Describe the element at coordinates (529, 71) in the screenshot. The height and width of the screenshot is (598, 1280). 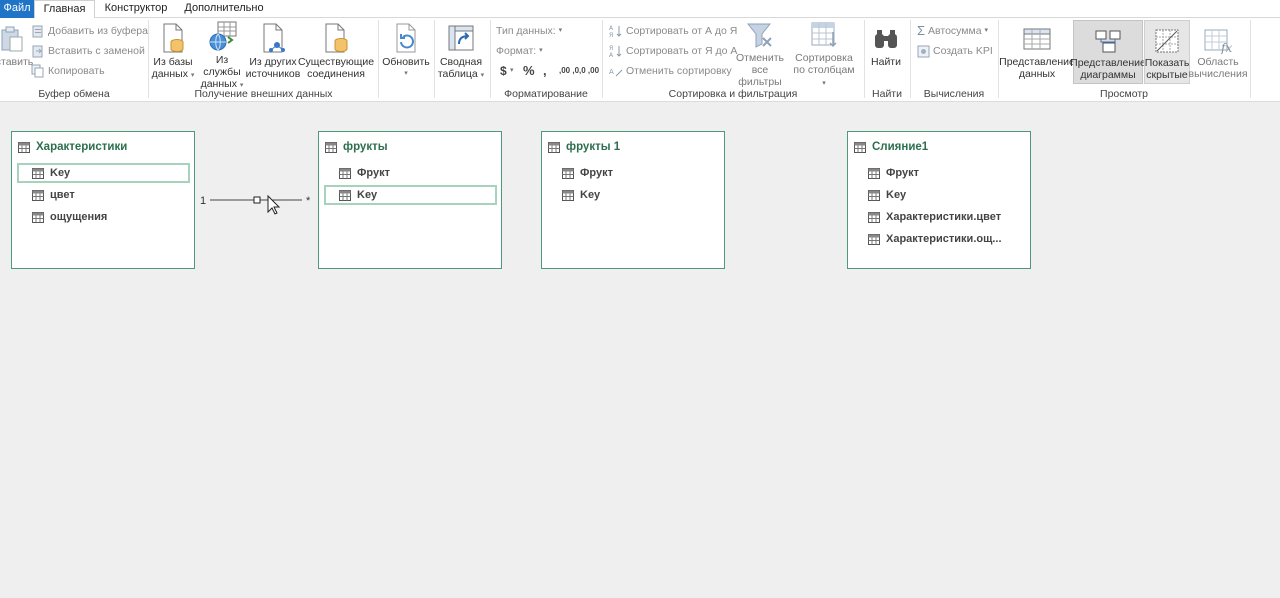
I see `percent-format-button: %` at that location.